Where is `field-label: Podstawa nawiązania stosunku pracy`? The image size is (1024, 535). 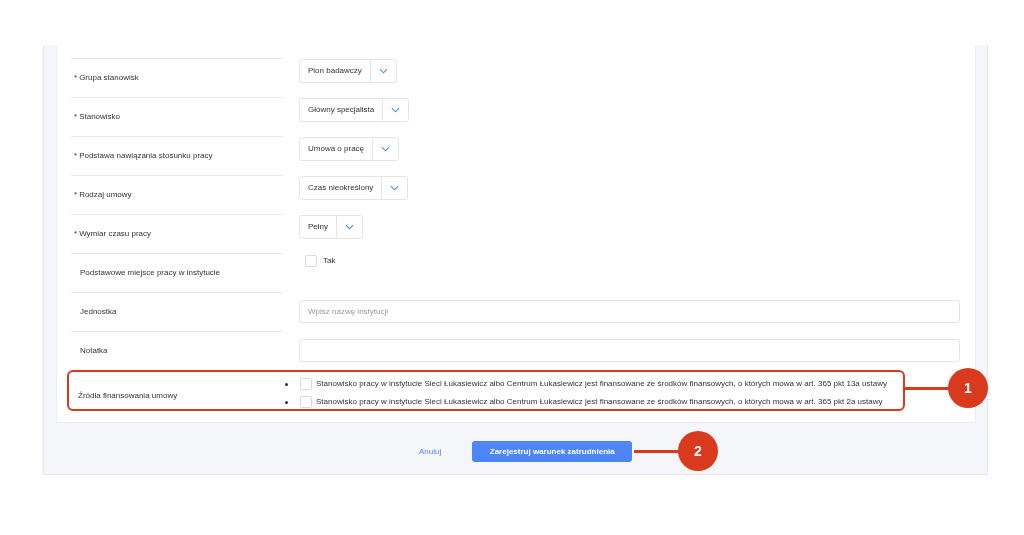
field-label: Podstawa nawiązania stosunku pracy is located at coordinates (146, 156).